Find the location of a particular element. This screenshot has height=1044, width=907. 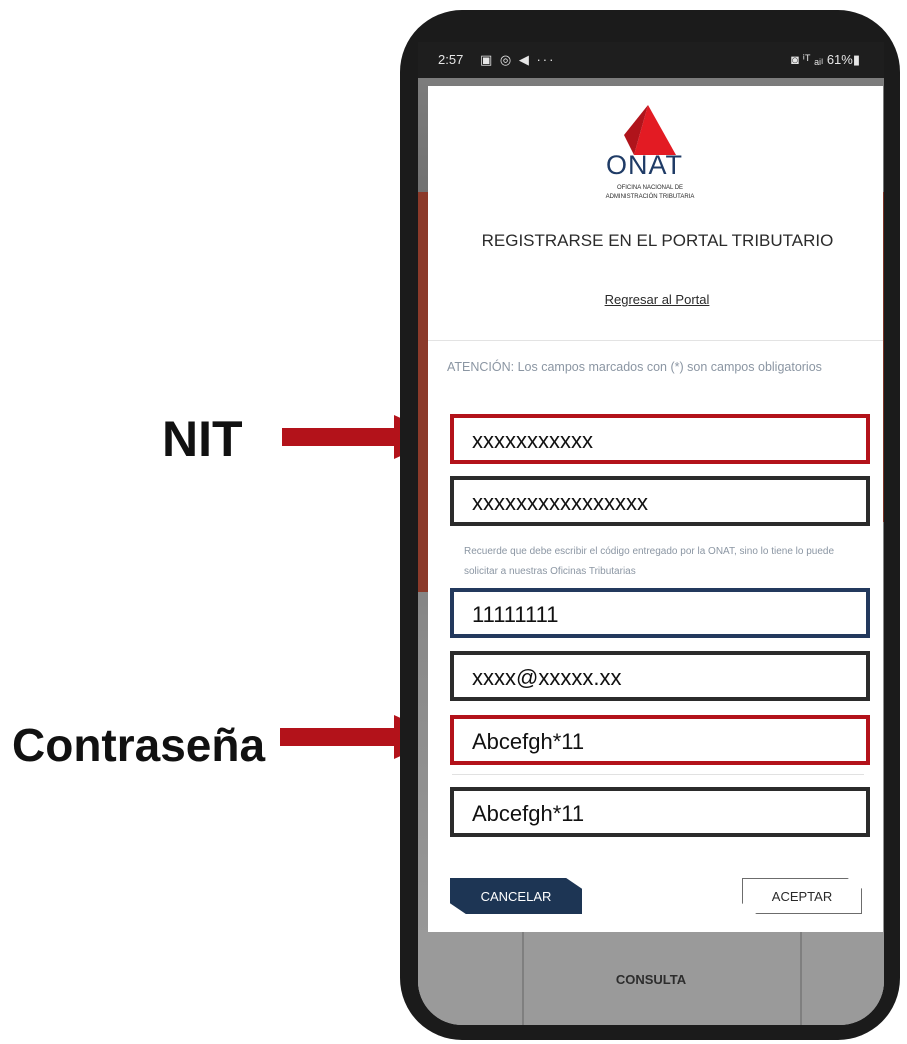

brand-subtitle: OFICINA NACIONAL DE is located at coordinates (650, 188).